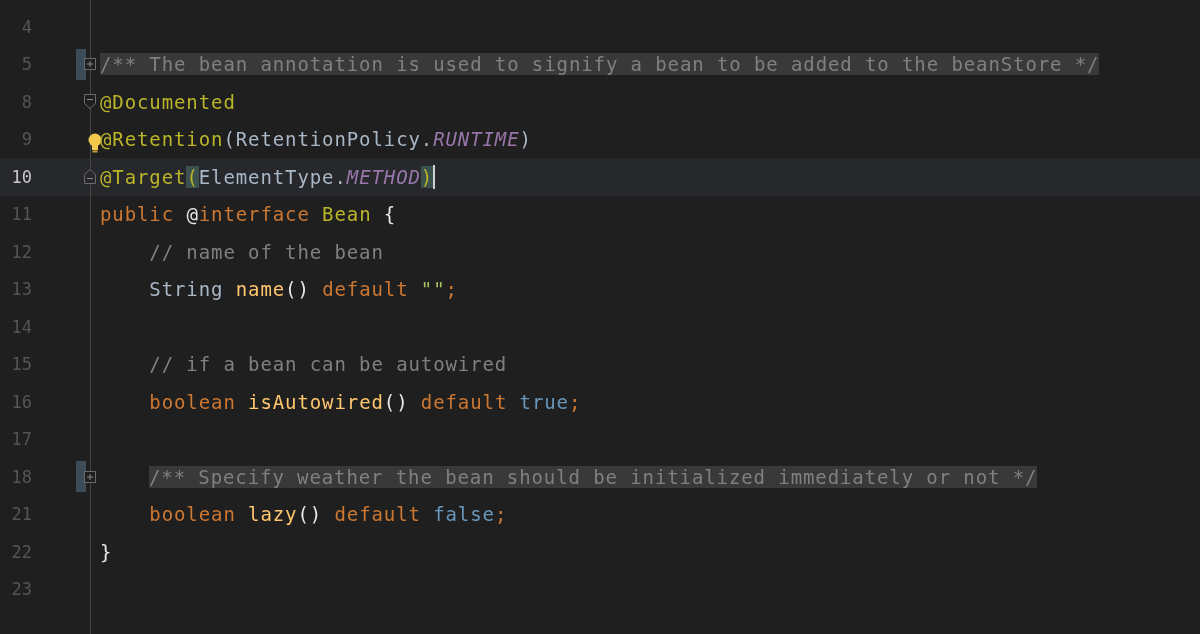 This screenshot has height=634, width=1200. I want to click on code-line: @Documented, so click(168, 102).